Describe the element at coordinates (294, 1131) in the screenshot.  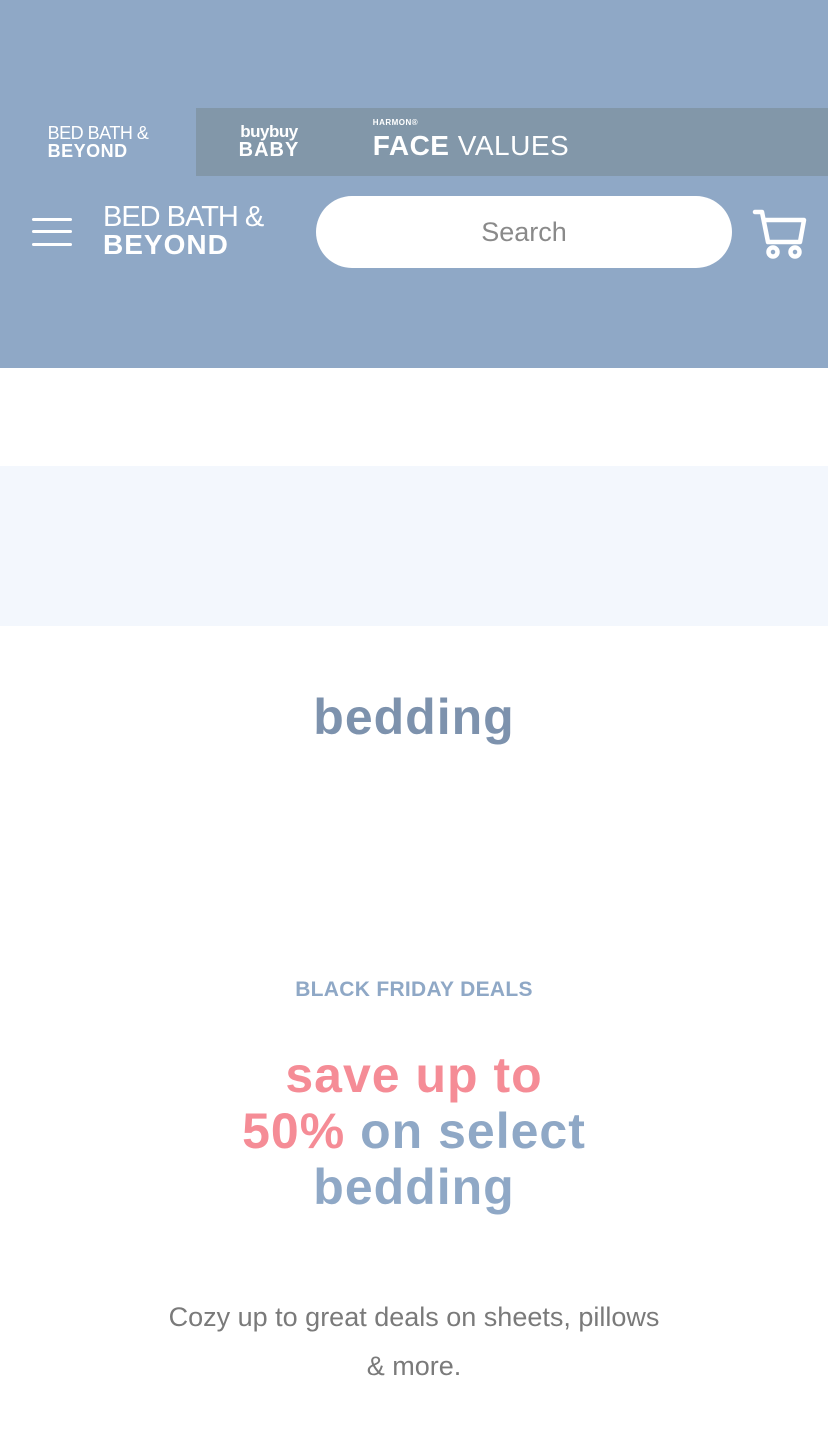
I see `promo-headline-percent: 50%` at that location.